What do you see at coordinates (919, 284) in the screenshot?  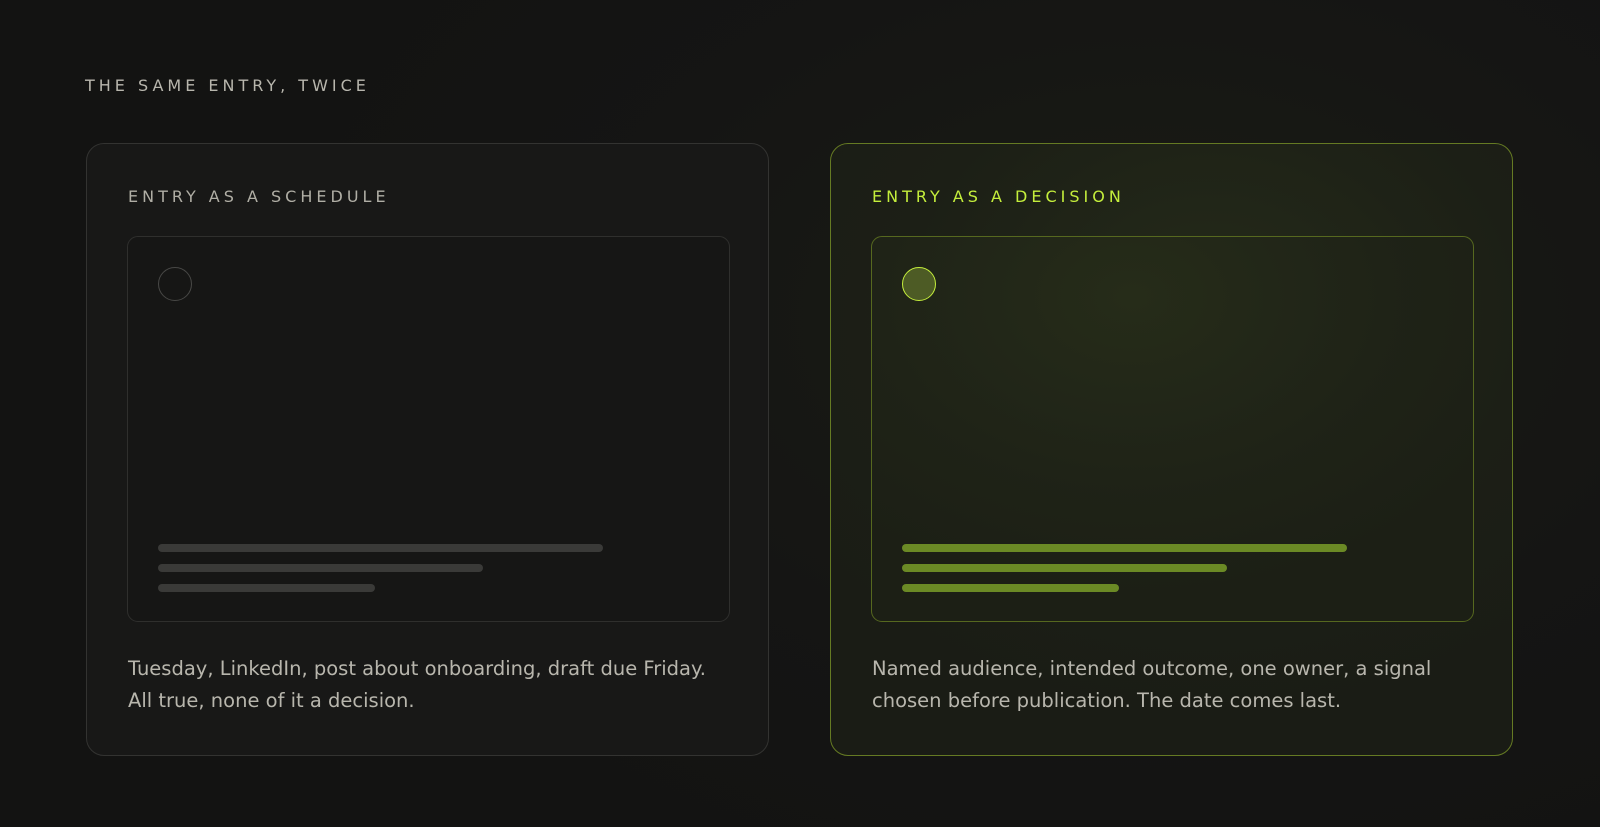 I see `decision-avatar-circle` at bounding box center [919, 284].